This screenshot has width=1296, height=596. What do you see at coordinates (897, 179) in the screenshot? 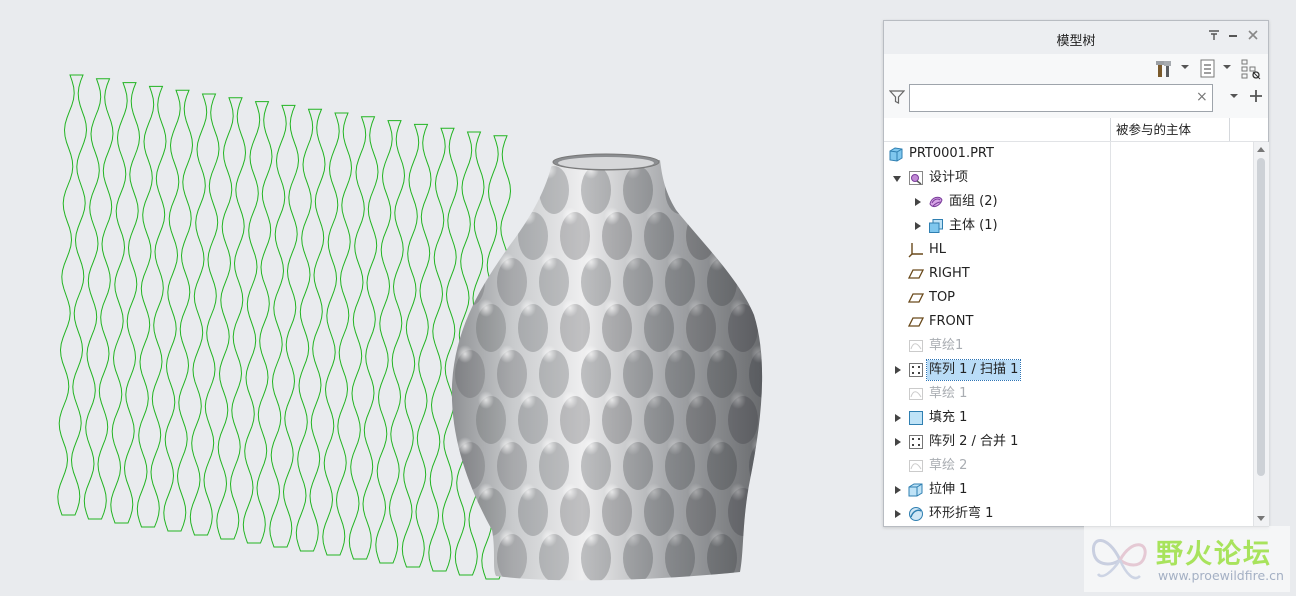
I see `collapse-arrow-icon` at bounding box center [897, 179].